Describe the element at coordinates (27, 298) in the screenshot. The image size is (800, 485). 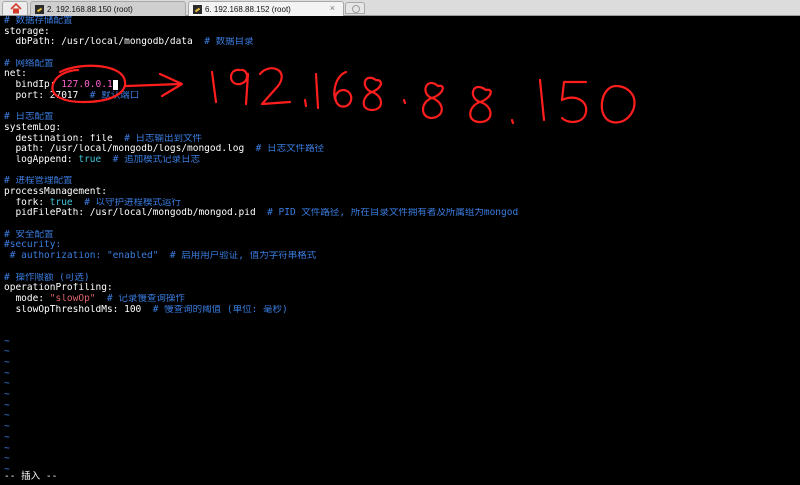
I see `code-text: mode:` at that location.